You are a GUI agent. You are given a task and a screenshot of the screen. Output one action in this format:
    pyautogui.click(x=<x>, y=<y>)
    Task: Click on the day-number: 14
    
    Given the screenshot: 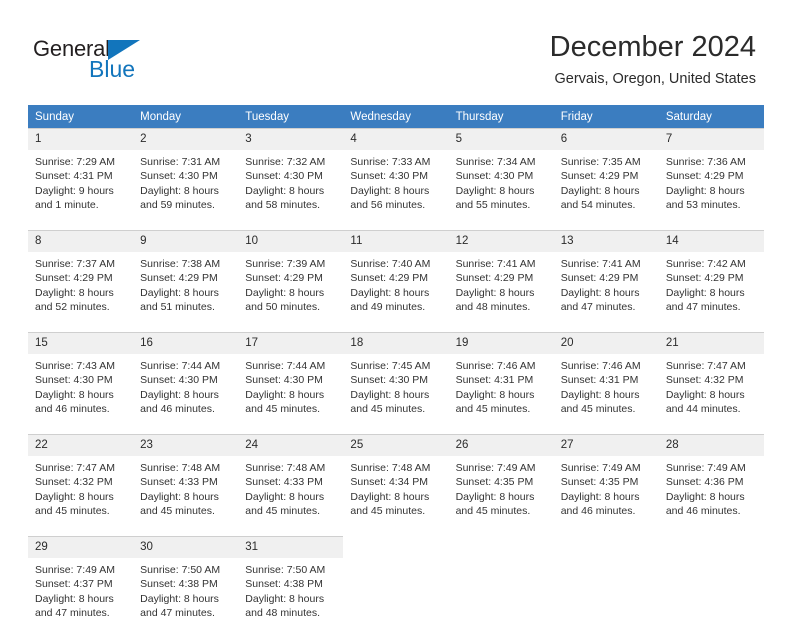 What is the action you would take?
    pyautogui.click(x=711, y=241)
    